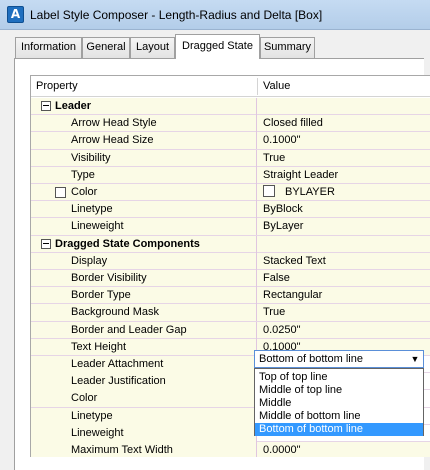 The height and width of the screenshot is (470, 430). I want to click on tab-general: General, so click(106, 47).